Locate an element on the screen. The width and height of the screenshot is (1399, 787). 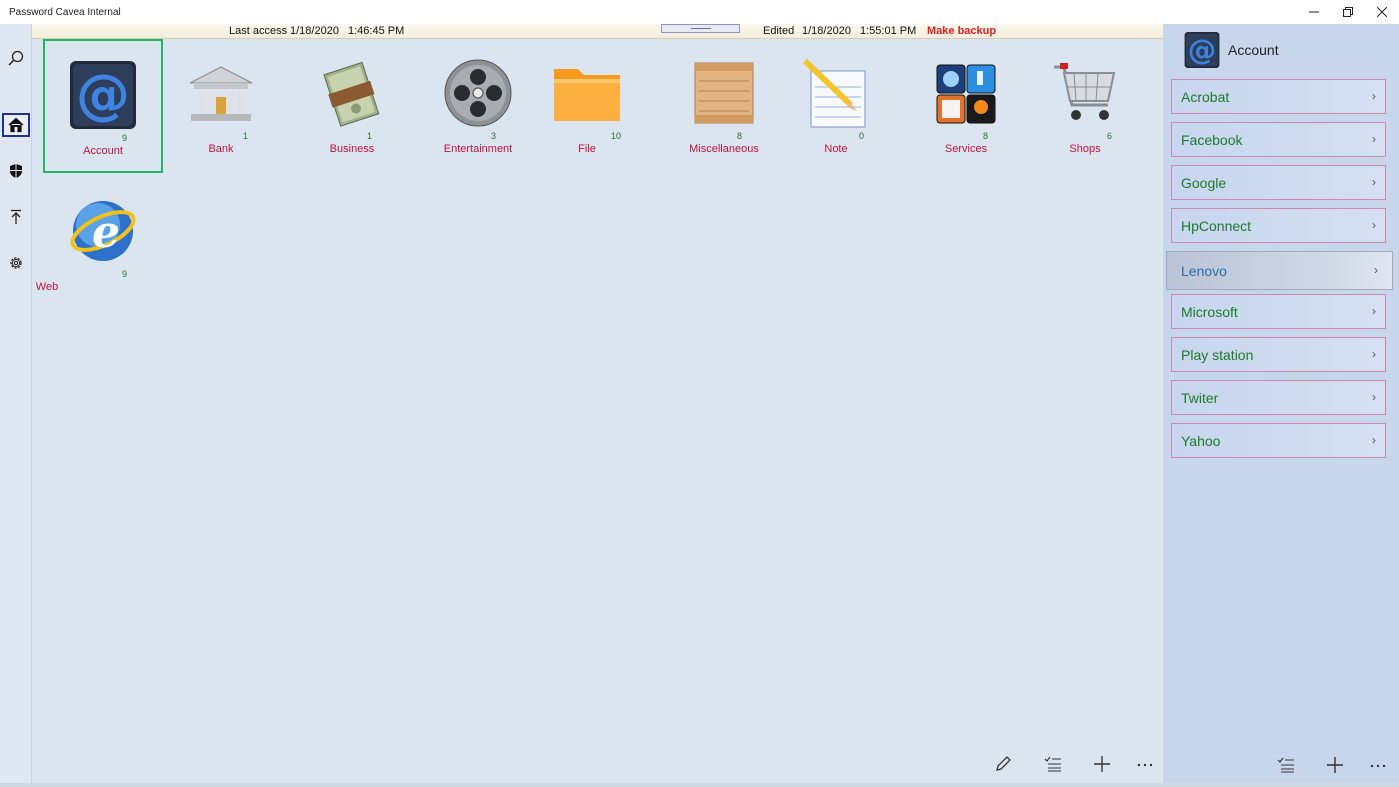
money-stack-icon is located at coordinates (351, 94).